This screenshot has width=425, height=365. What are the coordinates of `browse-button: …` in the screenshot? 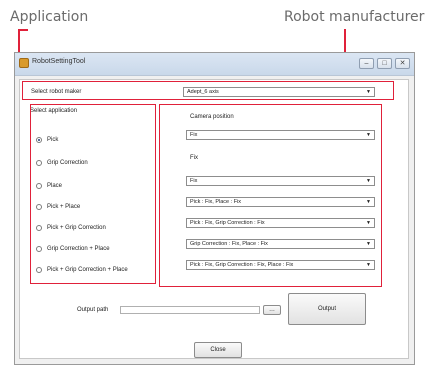 It's located at (272, 310).